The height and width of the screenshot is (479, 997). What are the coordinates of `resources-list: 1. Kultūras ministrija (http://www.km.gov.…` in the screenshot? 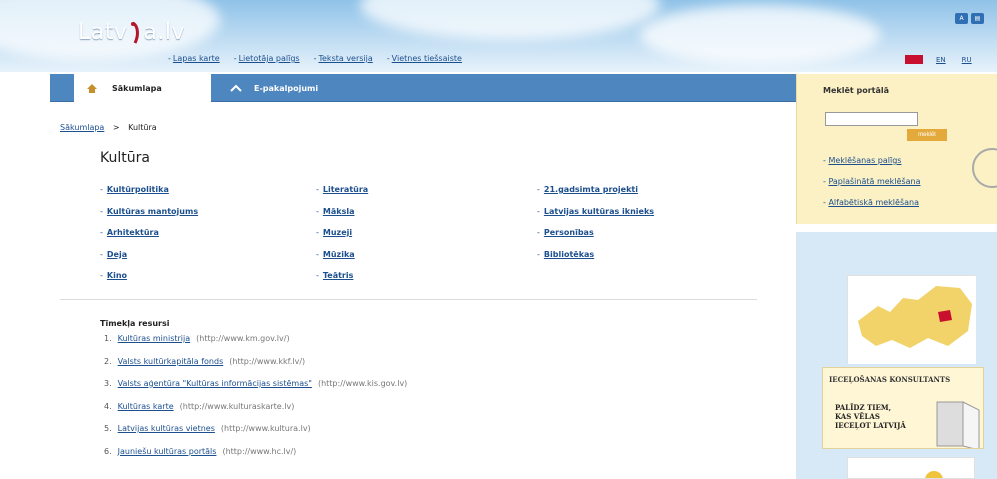 It's located at (255, 401).